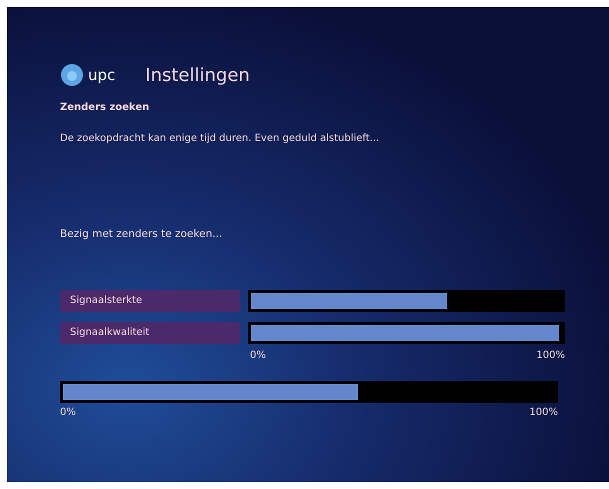 Image resolution: width=609 pixels, height=489 pixels. I want to click on scale-max-label: 100%, so click(550, 355).